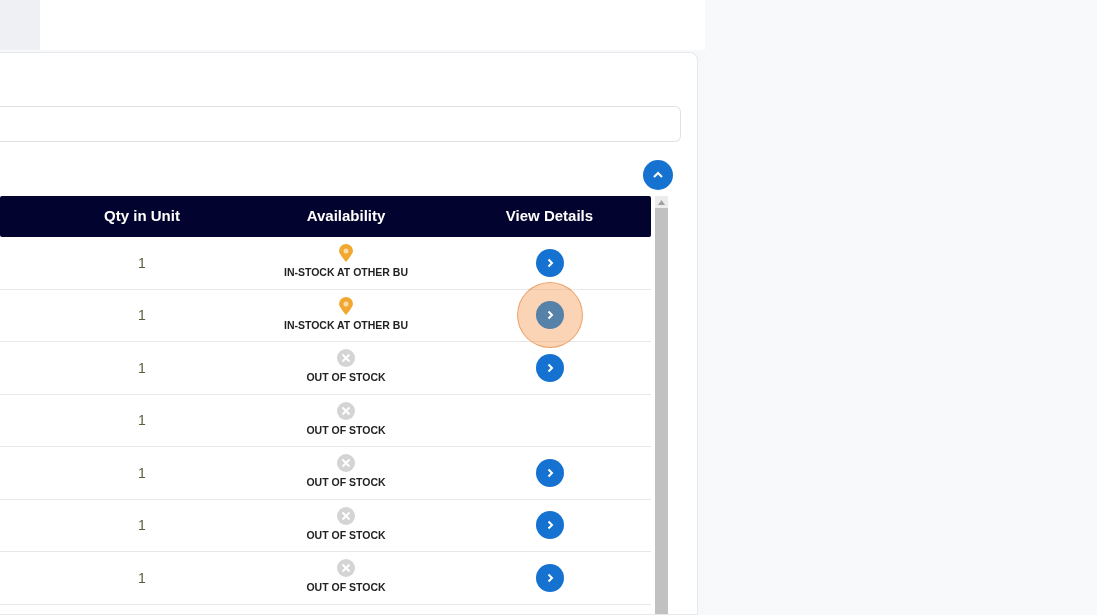  I want to click on column-header: Availability, so click(346, 216).